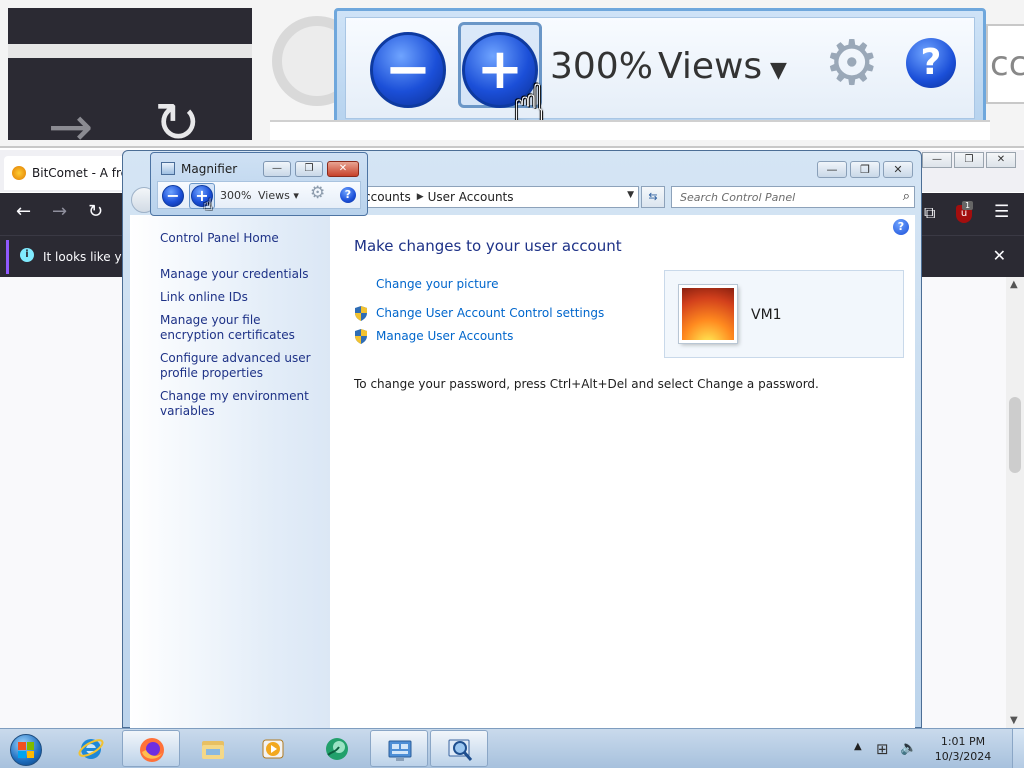 The image size is (1024, 768). I want to click on cp-search-box: ⌕, so click(793, 197).